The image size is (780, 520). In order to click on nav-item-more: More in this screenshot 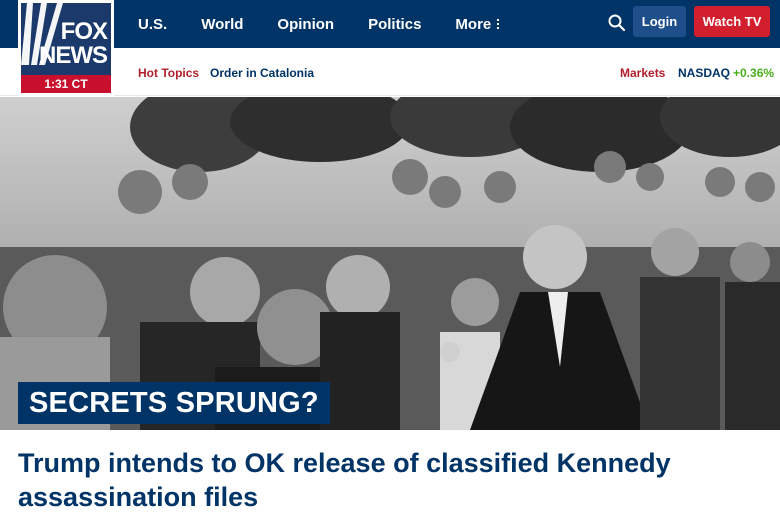, I will do `click(477, 24)`.